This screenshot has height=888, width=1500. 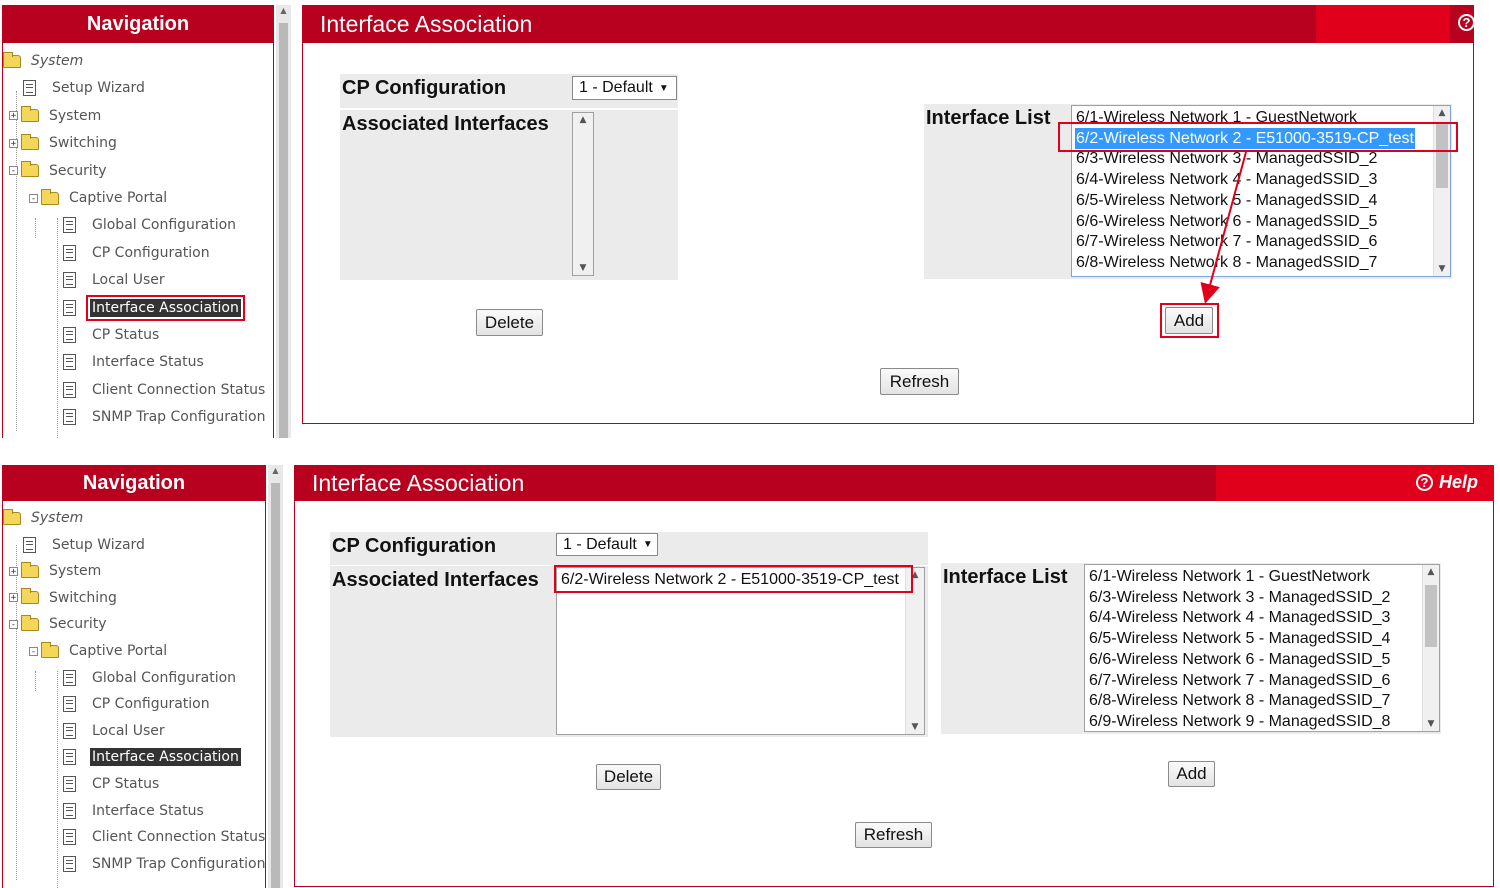 What do you see at coordinates (179, 863) in the screenshot?
I see `nav-item-label: SNMP Trap Configuration` at bounding box center [179, 863].